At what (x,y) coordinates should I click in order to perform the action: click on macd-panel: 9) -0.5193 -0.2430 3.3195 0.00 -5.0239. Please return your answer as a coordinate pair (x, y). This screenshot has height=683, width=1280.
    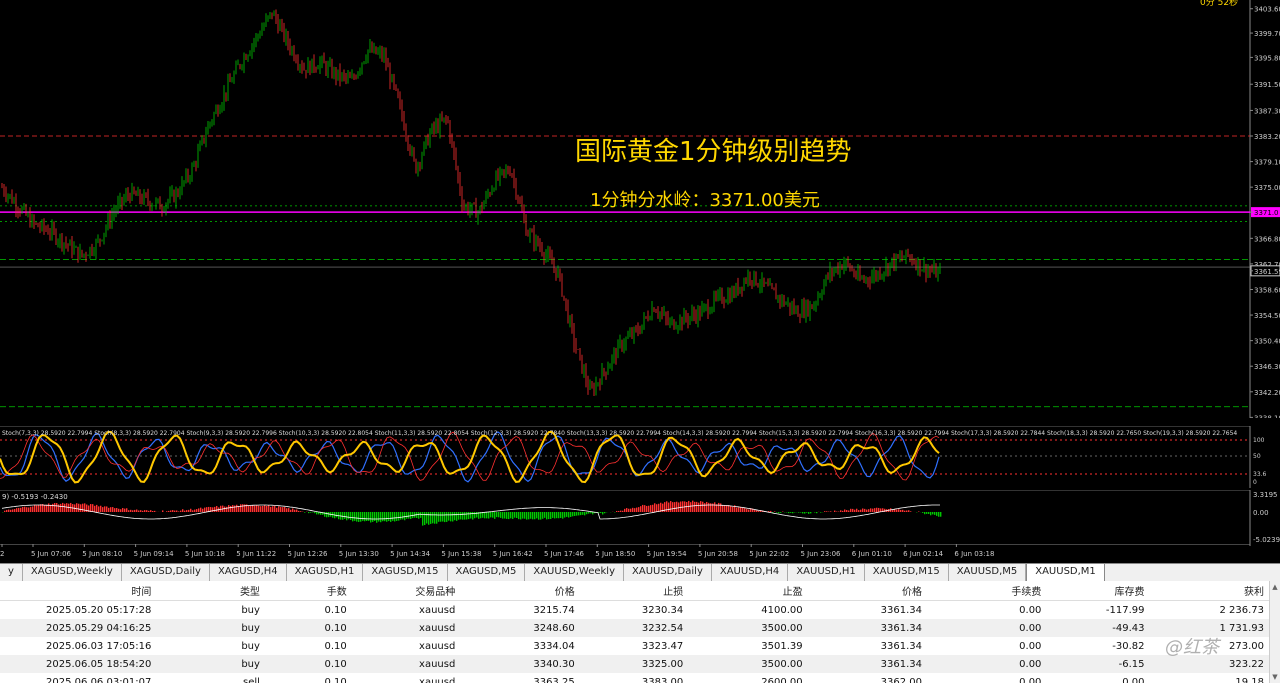
    Looking at the image, I should click on (640, 518).